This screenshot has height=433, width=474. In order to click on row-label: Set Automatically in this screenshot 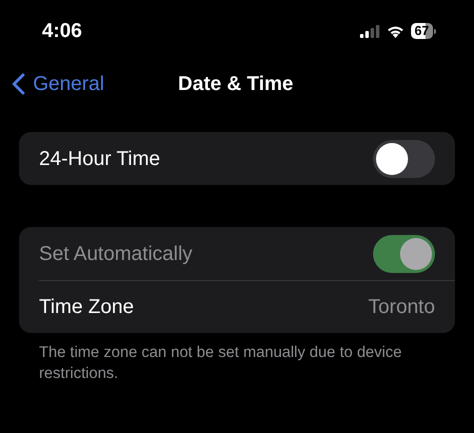, I will do `click(115, 254)`.